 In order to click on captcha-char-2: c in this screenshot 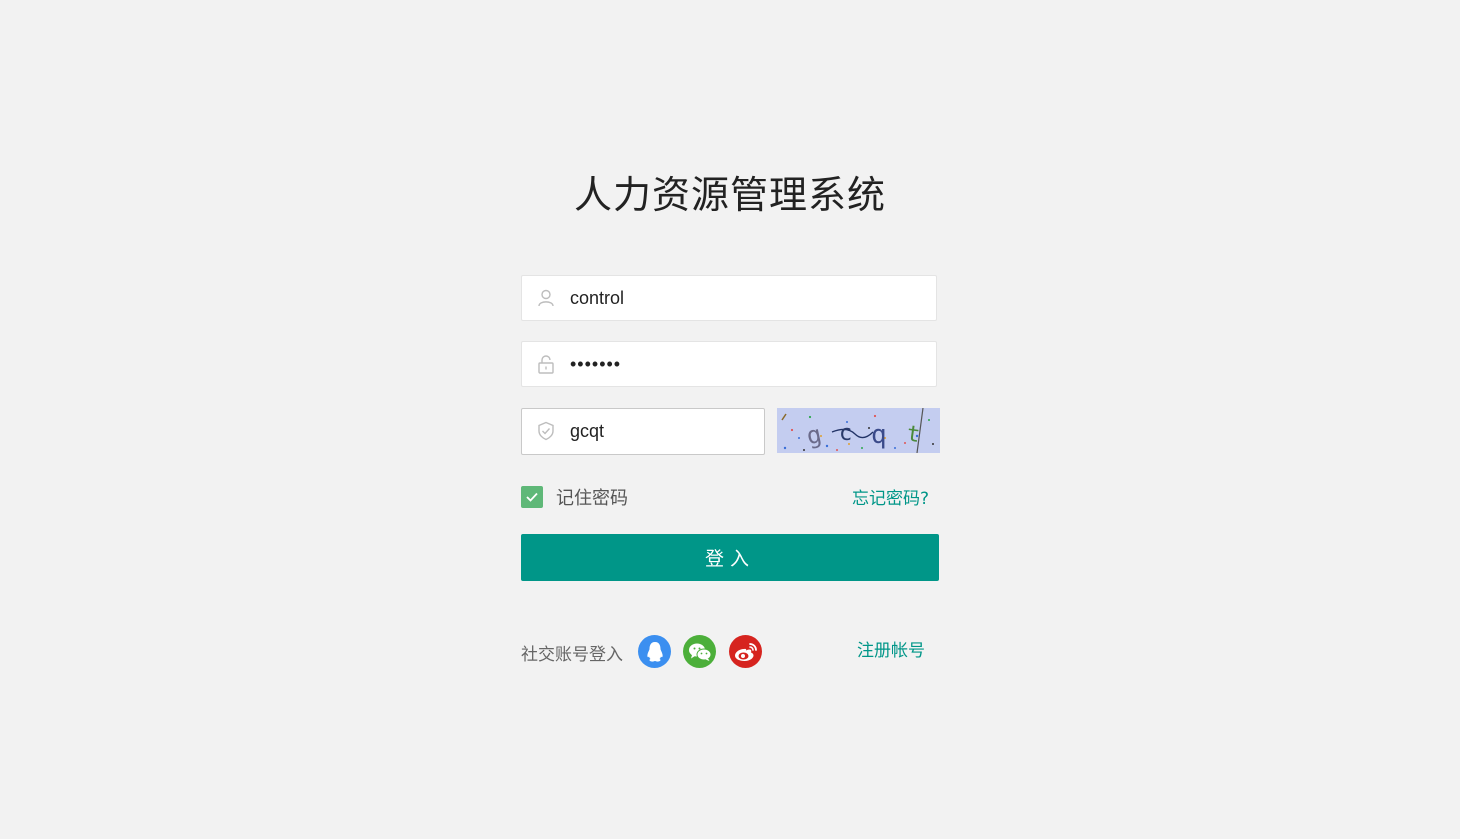, I will do `click(845, 433)`.